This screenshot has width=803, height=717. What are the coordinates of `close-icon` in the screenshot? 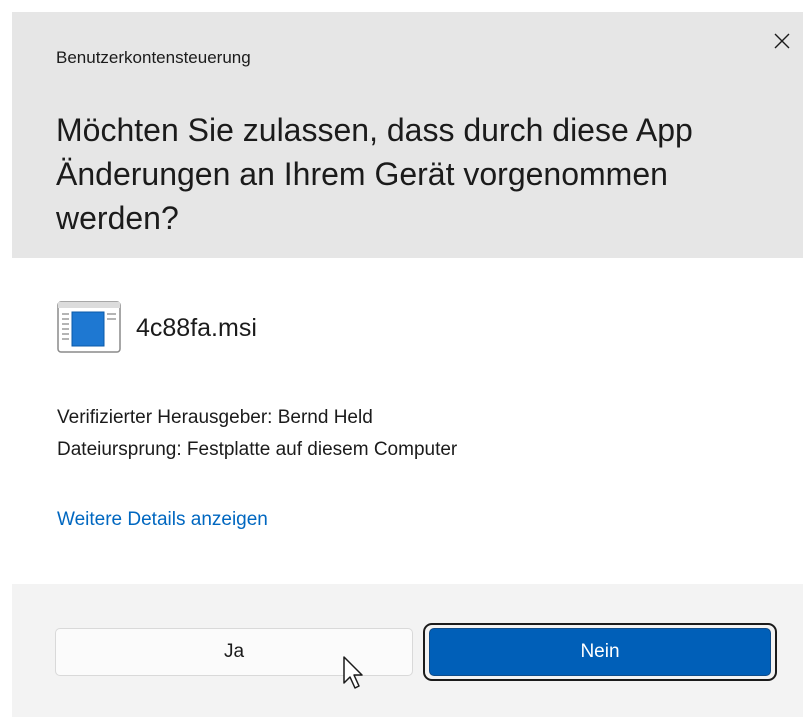 It's located at (782, 41).